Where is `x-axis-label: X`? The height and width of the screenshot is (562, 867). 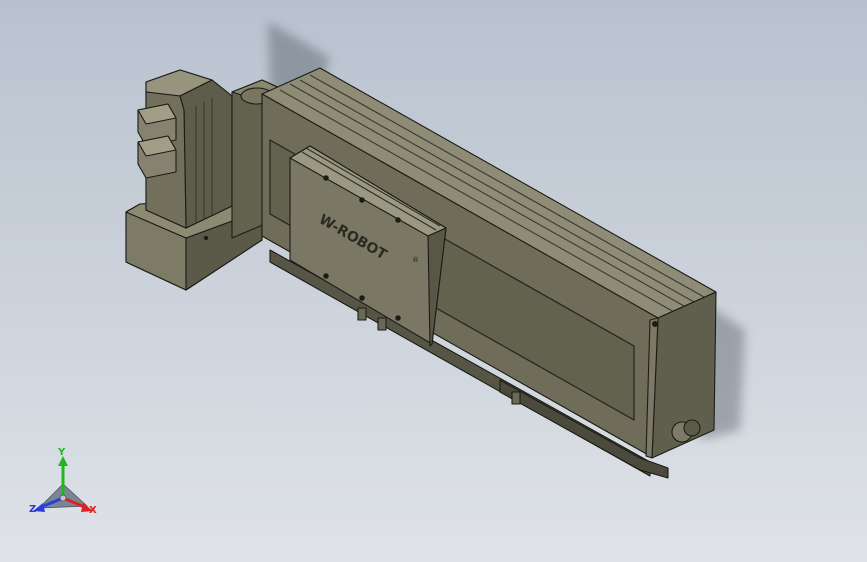 x-axis-label: X is located at coordinates (93, 510).